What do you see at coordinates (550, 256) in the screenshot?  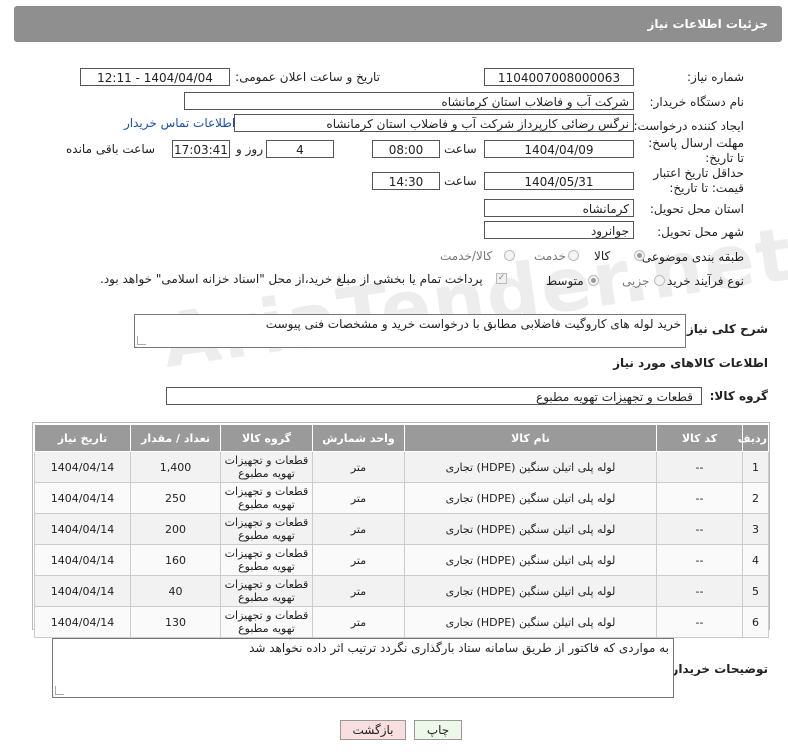 I see `category-option-service: خدمت` at bounding box center [550, 256].